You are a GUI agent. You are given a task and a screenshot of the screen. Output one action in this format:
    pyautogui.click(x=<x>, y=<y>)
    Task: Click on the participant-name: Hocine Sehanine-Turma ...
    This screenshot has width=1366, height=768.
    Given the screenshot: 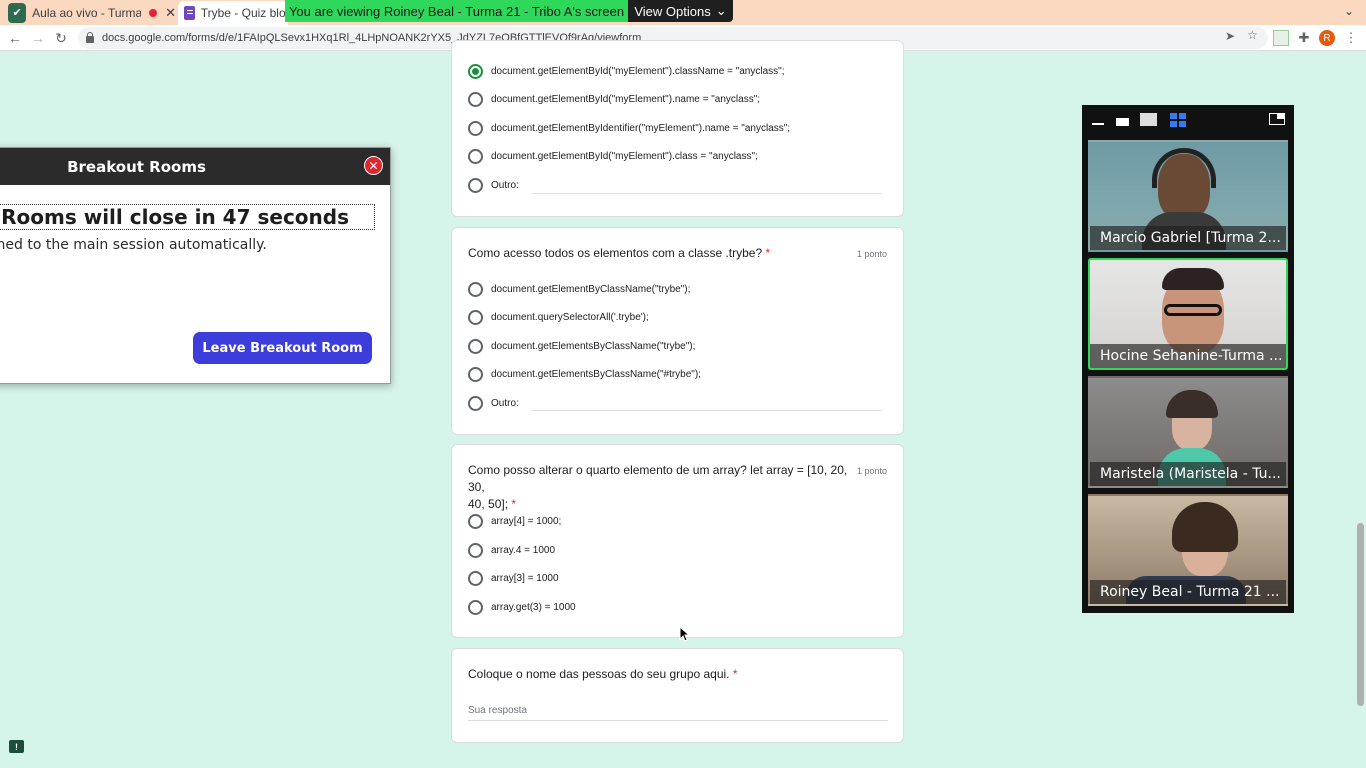 What is the action you would take?
    pyautogui.click(x=1188, y=356)
    